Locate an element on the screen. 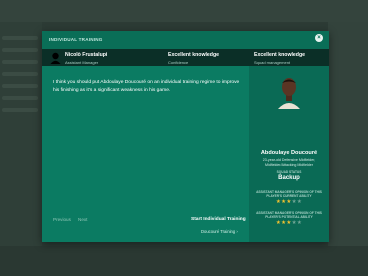  previous-button: Previous is located at coordinates (62, 219).